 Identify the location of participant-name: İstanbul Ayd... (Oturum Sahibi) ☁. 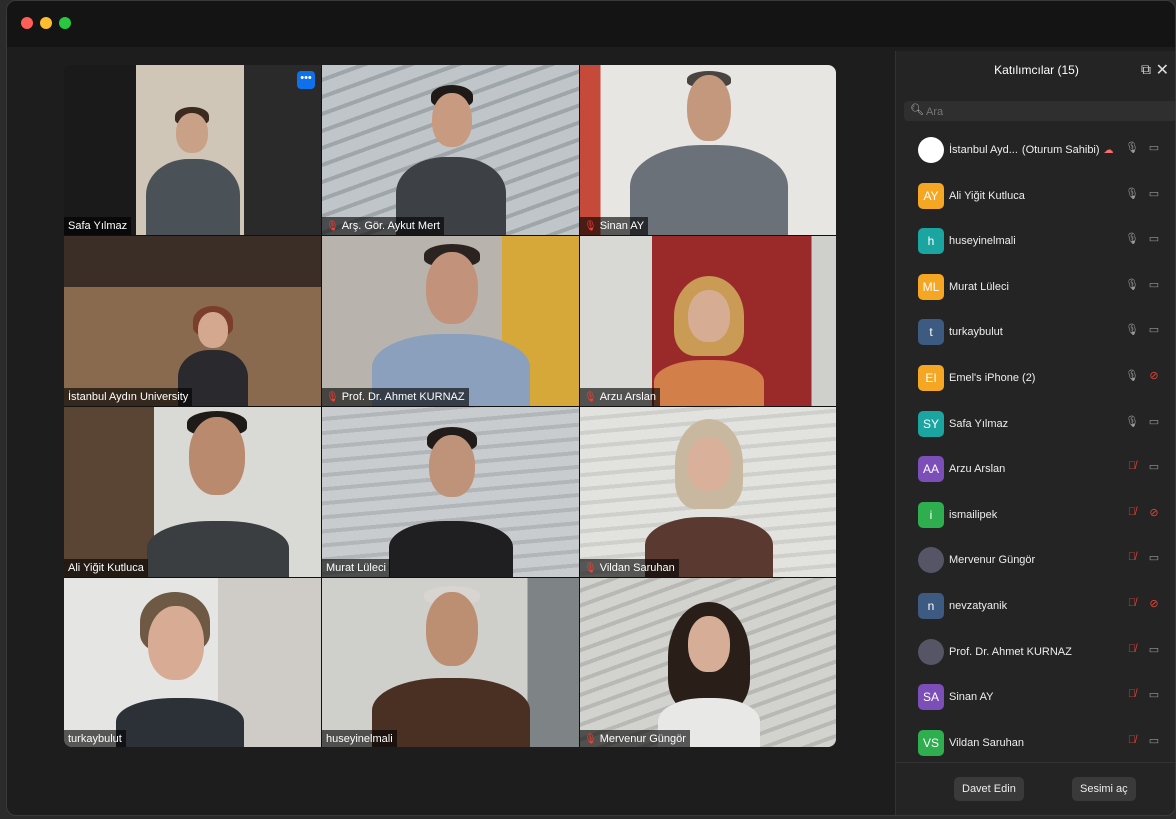
(1031, 150).